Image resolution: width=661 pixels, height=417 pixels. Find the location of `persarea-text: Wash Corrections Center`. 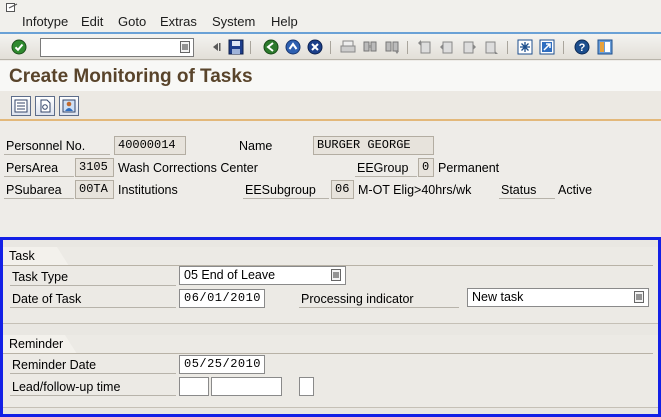

persarea-text: Wash Corrections Center is located at coordinates (188, 168).